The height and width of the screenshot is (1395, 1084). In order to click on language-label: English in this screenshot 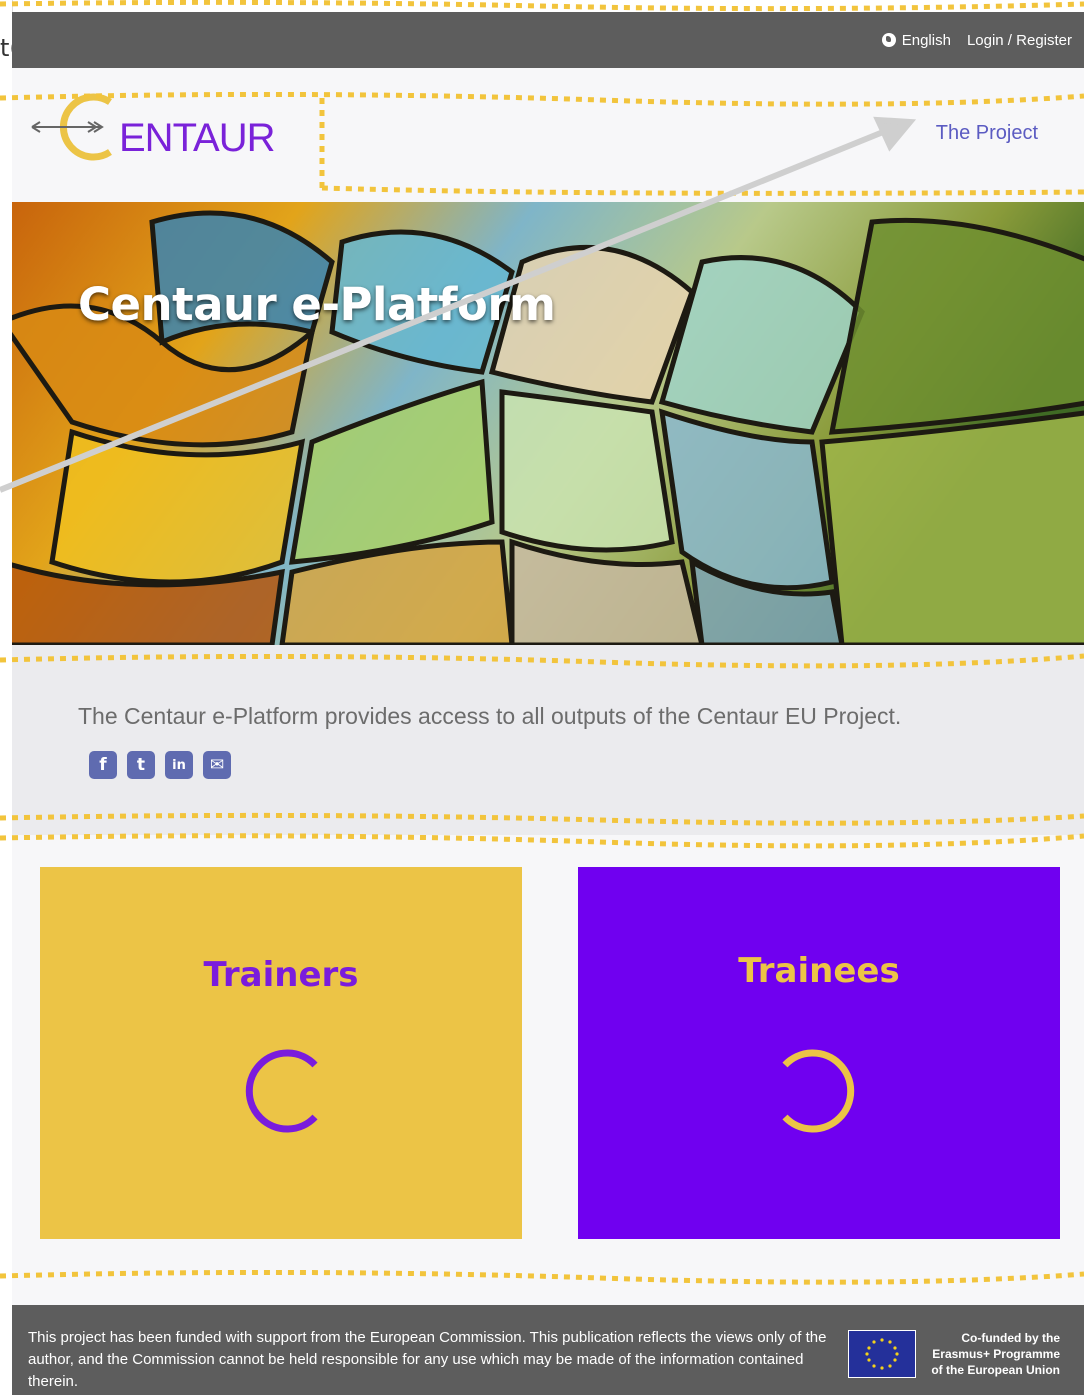, I will do `click(926, 40)`.